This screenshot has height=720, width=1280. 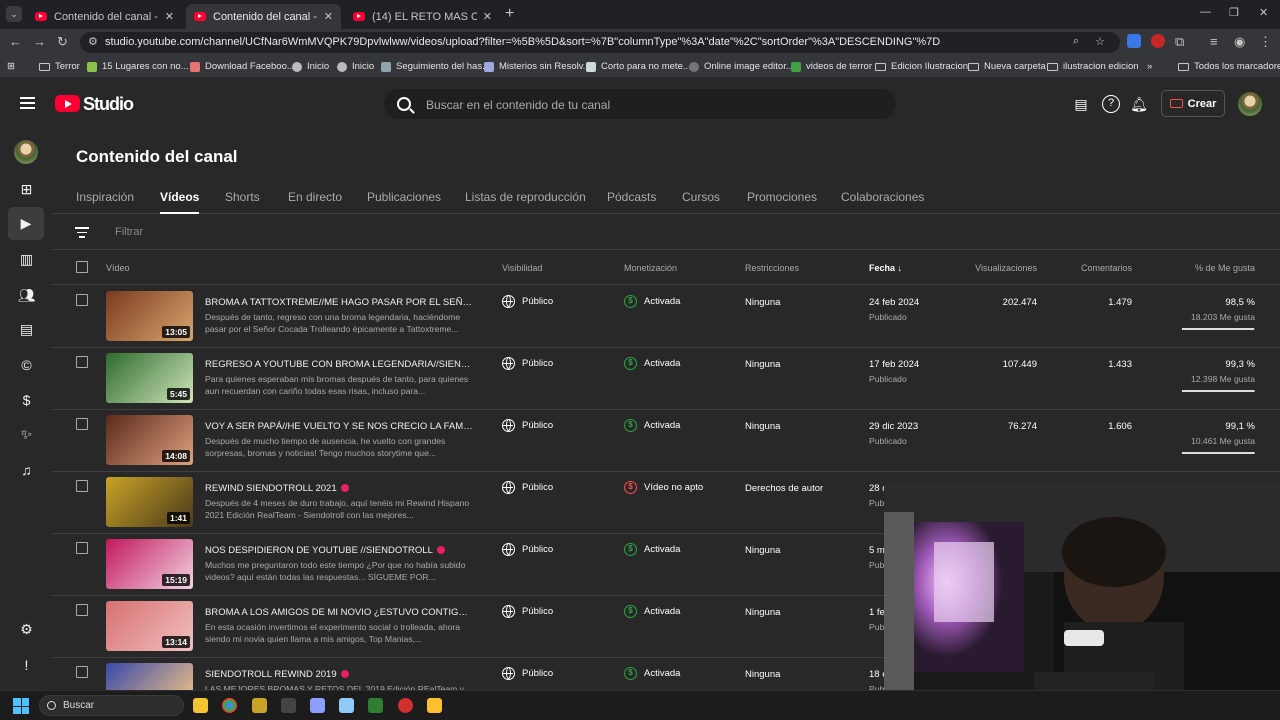 What do you see at coordinates (26, 189) in the screenshot?
I see `dashboard-icon: ⊞` at bounding box center [26, 189].